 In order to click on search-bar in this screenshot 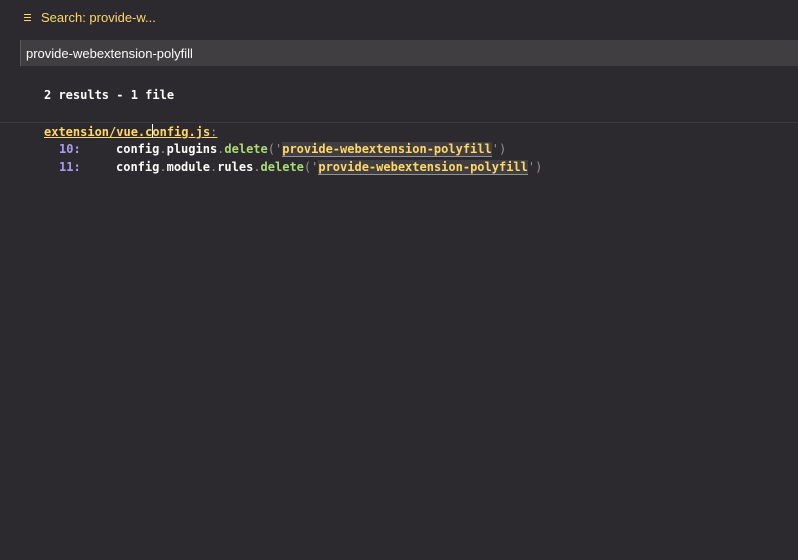, I will do `click(409, 53)`.